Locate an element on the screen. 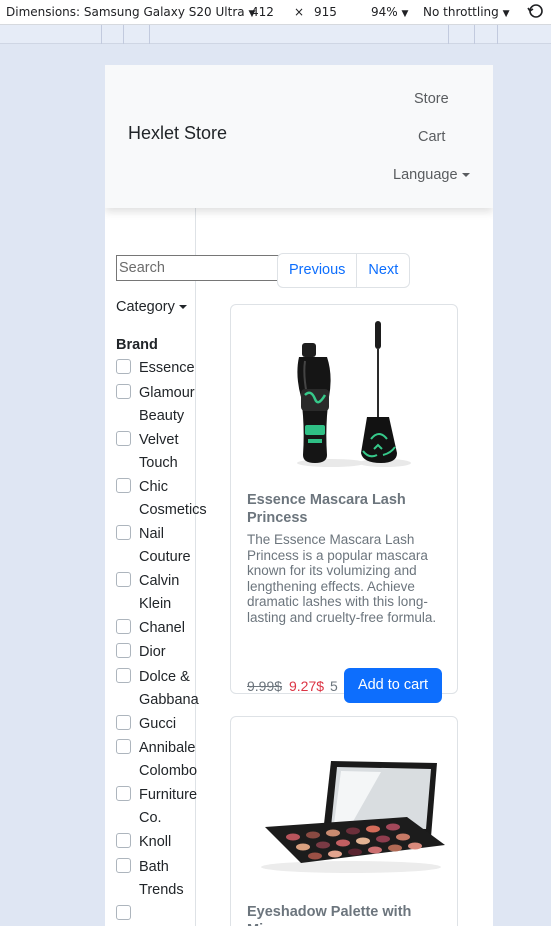 The image size is (551, 926). brand-label: Calvin Klein is located at coordinates (159, 592).